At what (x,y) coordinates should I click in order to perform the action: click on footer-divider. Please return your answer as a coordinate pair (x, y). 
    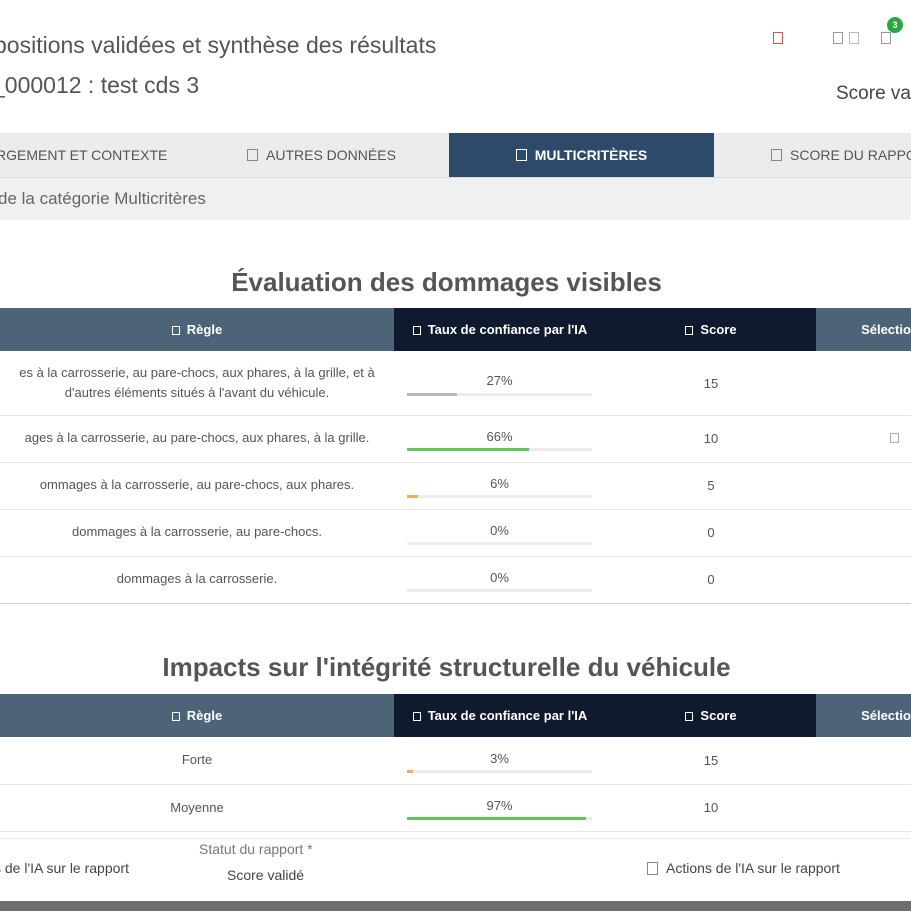
    Looking at the image, I should click on (455, 838).